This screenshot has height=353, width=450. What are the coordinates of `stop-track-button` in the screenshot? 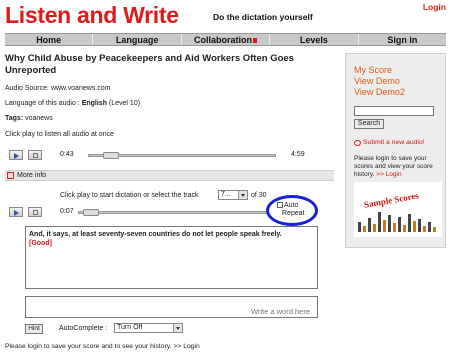 It's located at (35, 212).